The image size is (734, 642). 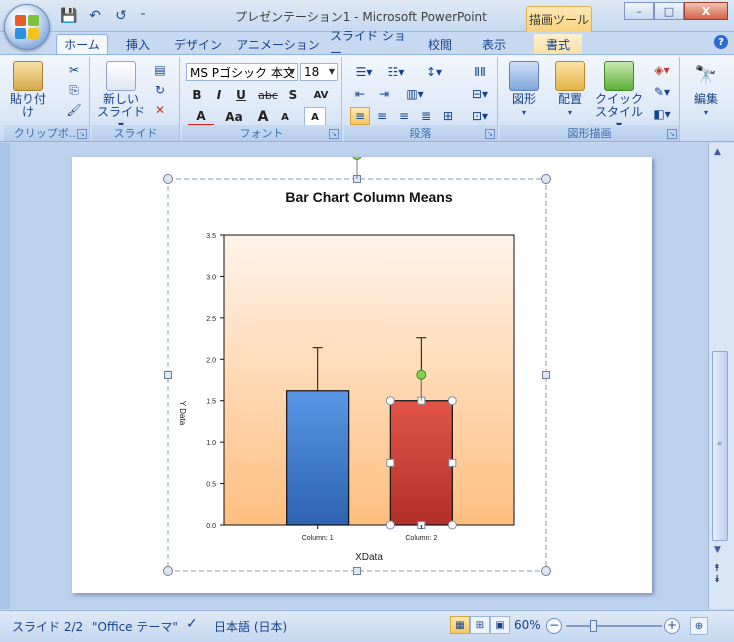 I want to click on reset-icon: ↻, so click(x=160, y=90).